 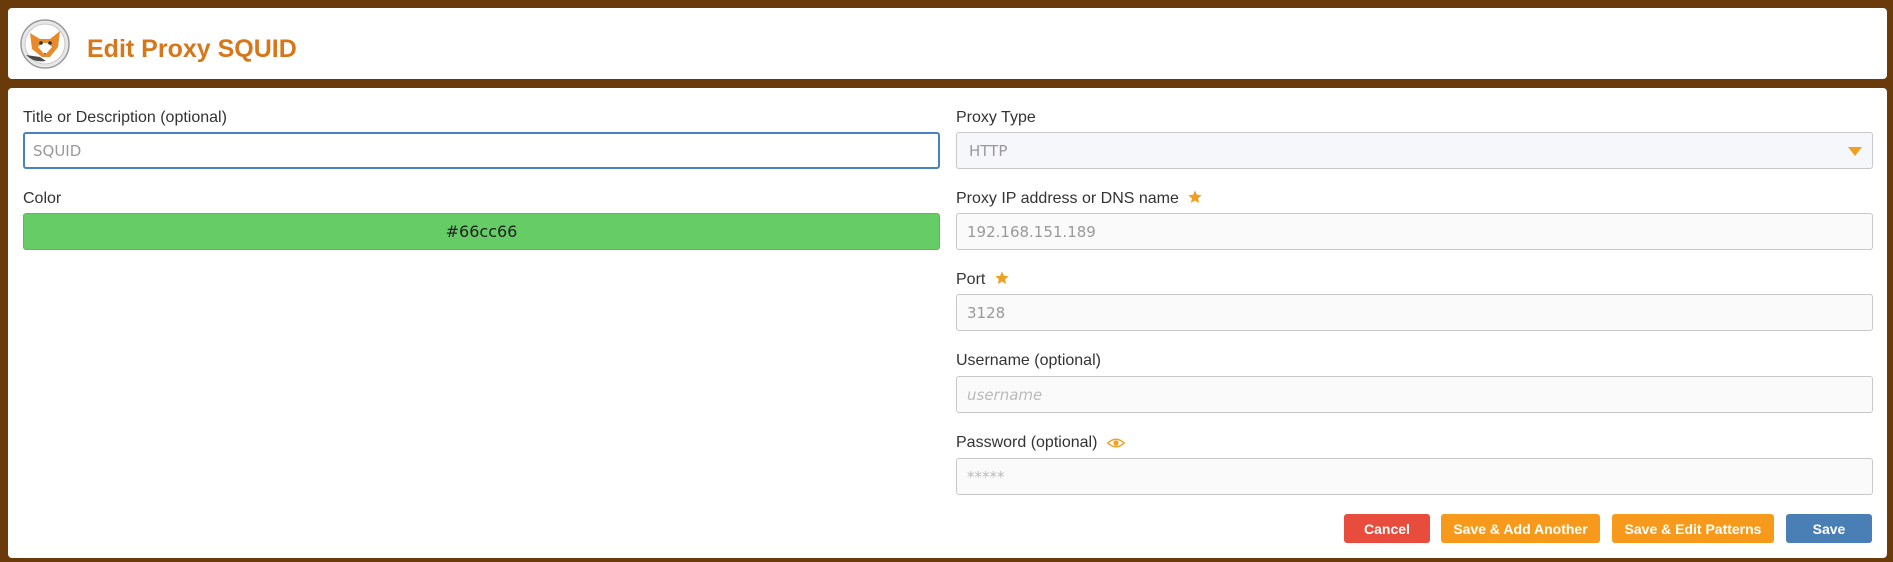 I want to click on eye-icon, so click(x=1115, y=443).